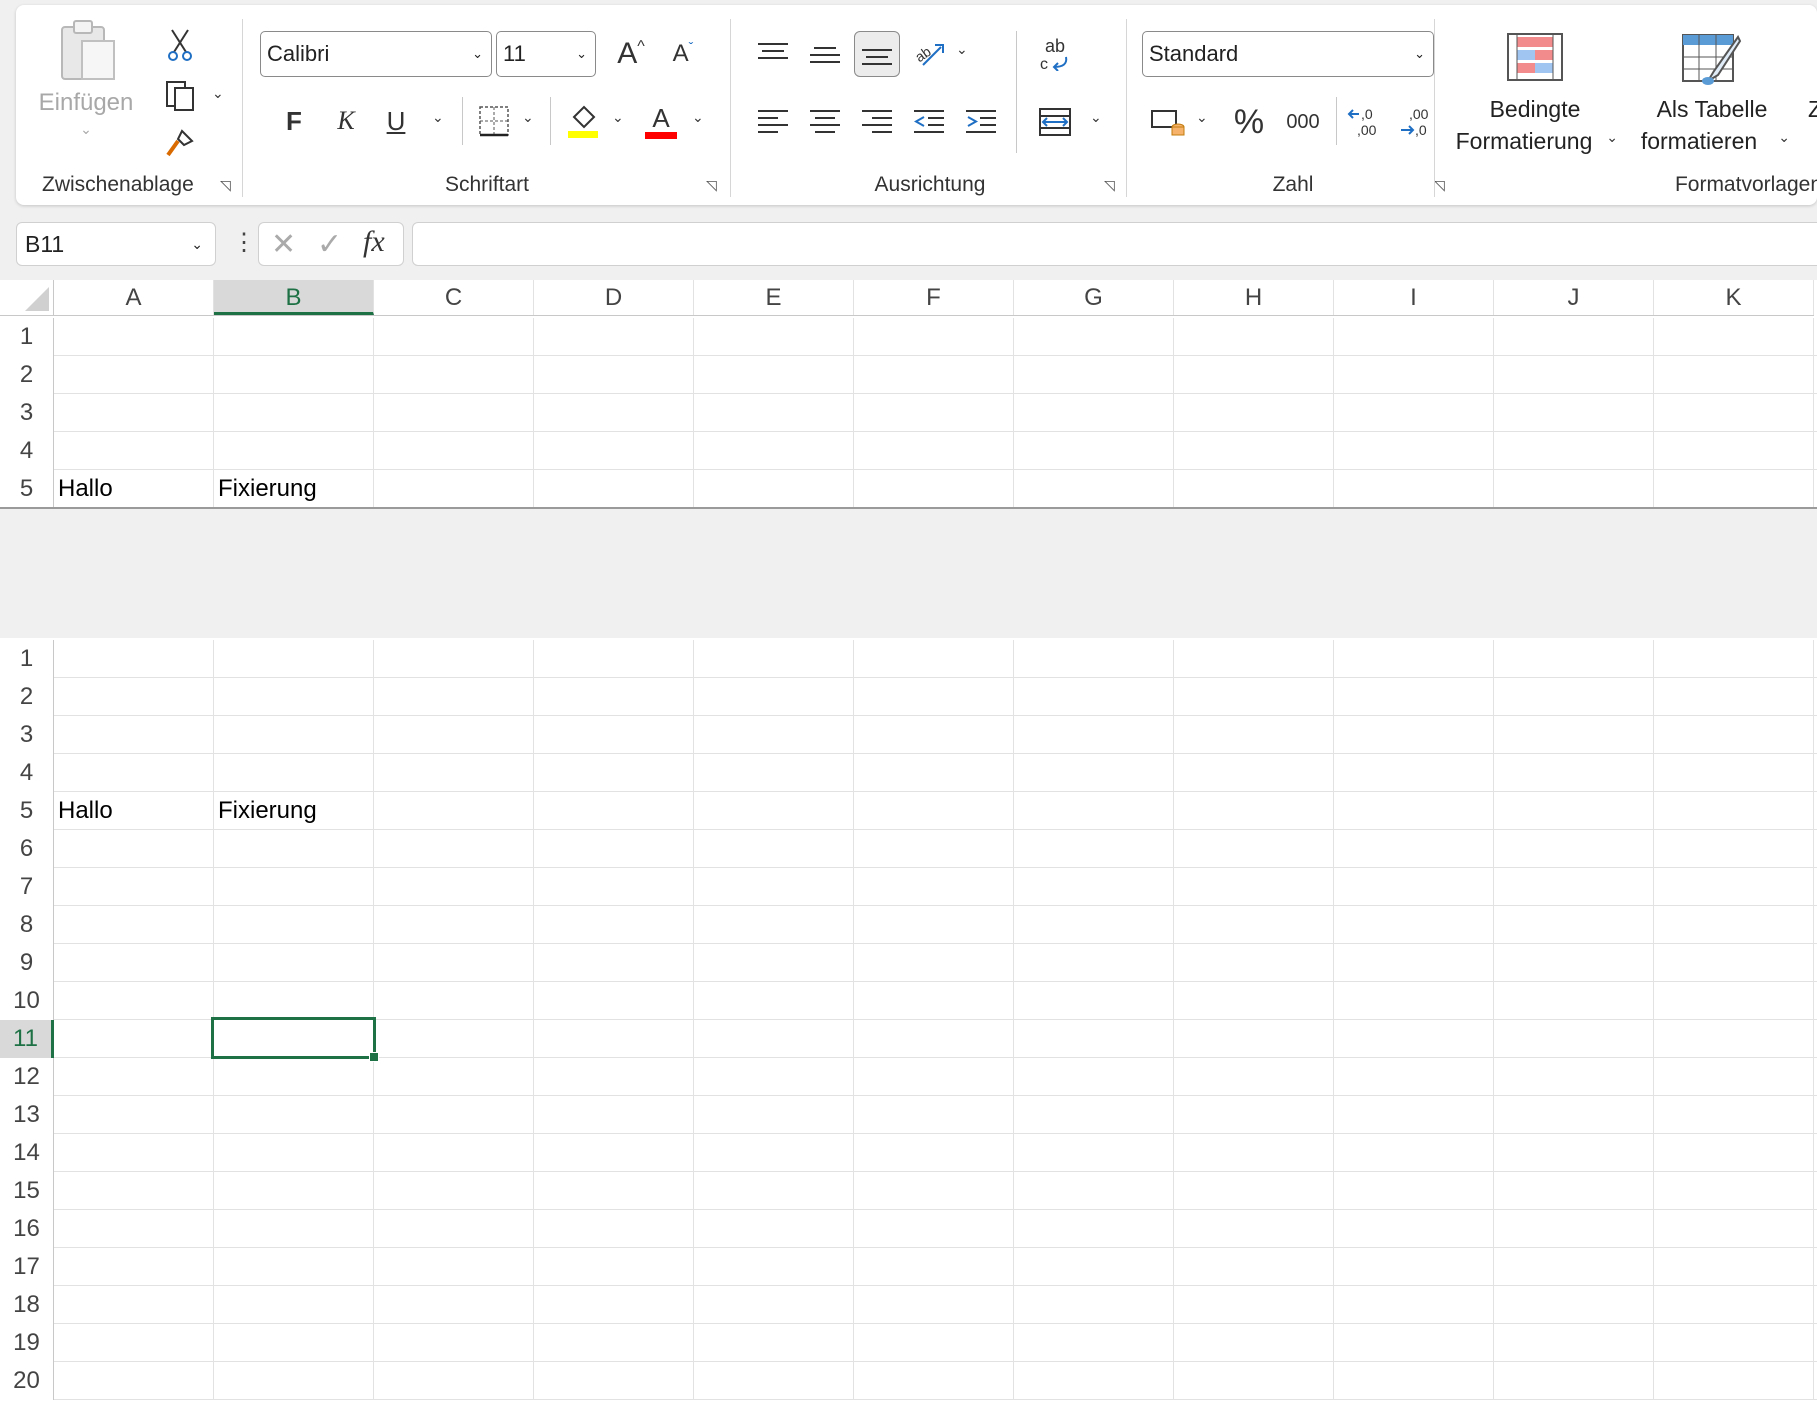 This screenshot has height=1404, width=1817. What do you see at coordinates (1094, 413) in the screenshot?
I see `cell-g3` at bounding box center [1094, 413].